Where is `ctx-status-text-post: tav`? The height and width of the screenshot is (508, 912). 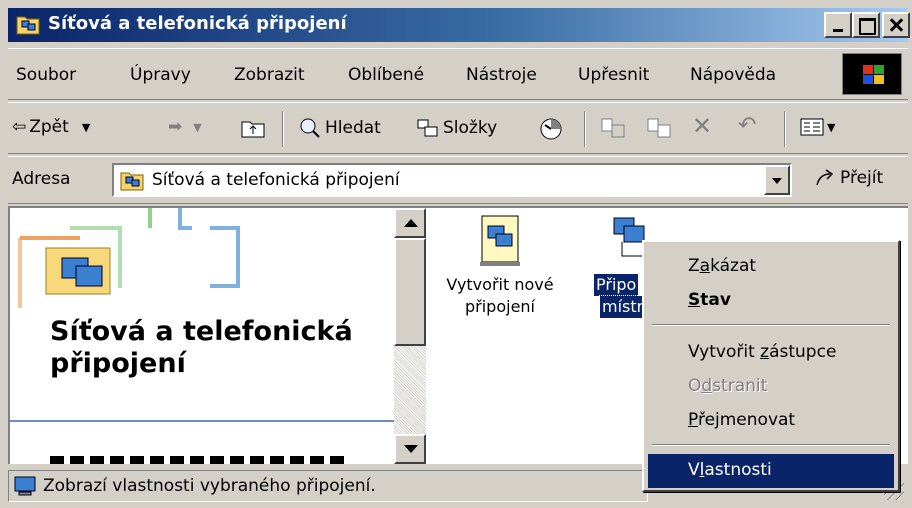
ctx-status-text-post: tav is located at coordinates (715, 300).